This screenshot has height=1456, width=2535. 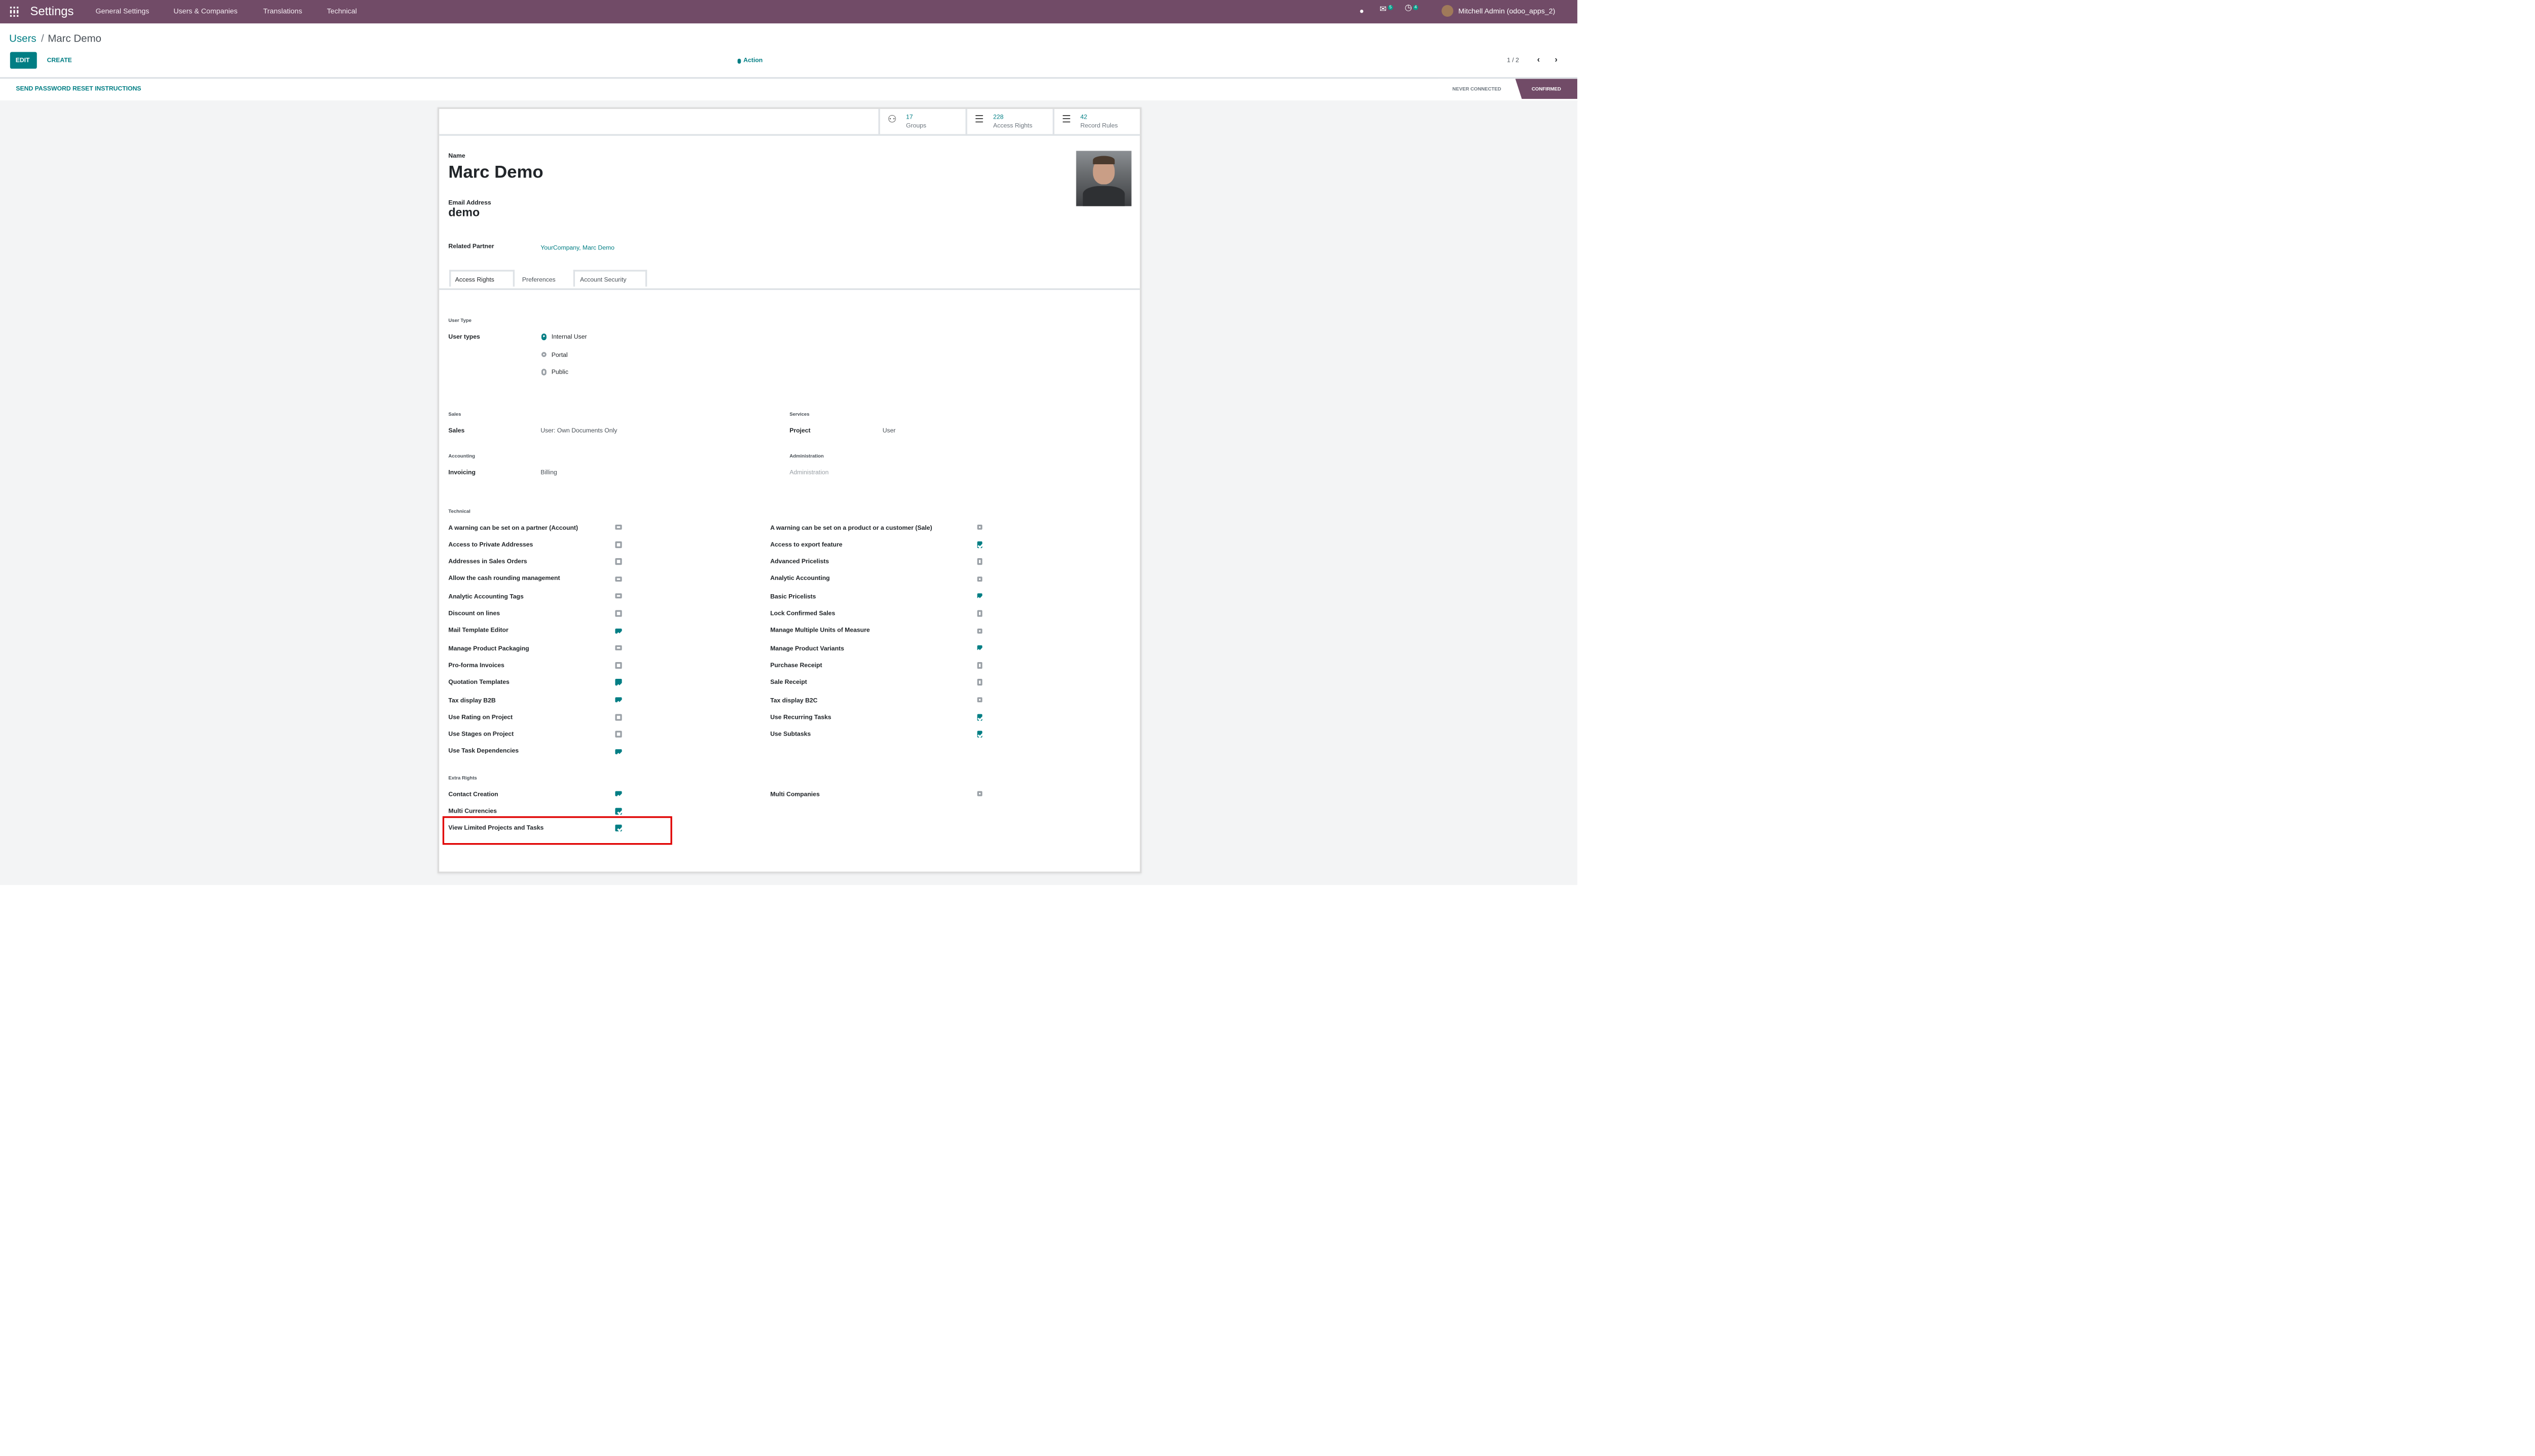 What do you see at coordinates (618, 665) in the screenshot?
I see `checkbox-pro-forma-invoices` at bounding box center [618, 665].